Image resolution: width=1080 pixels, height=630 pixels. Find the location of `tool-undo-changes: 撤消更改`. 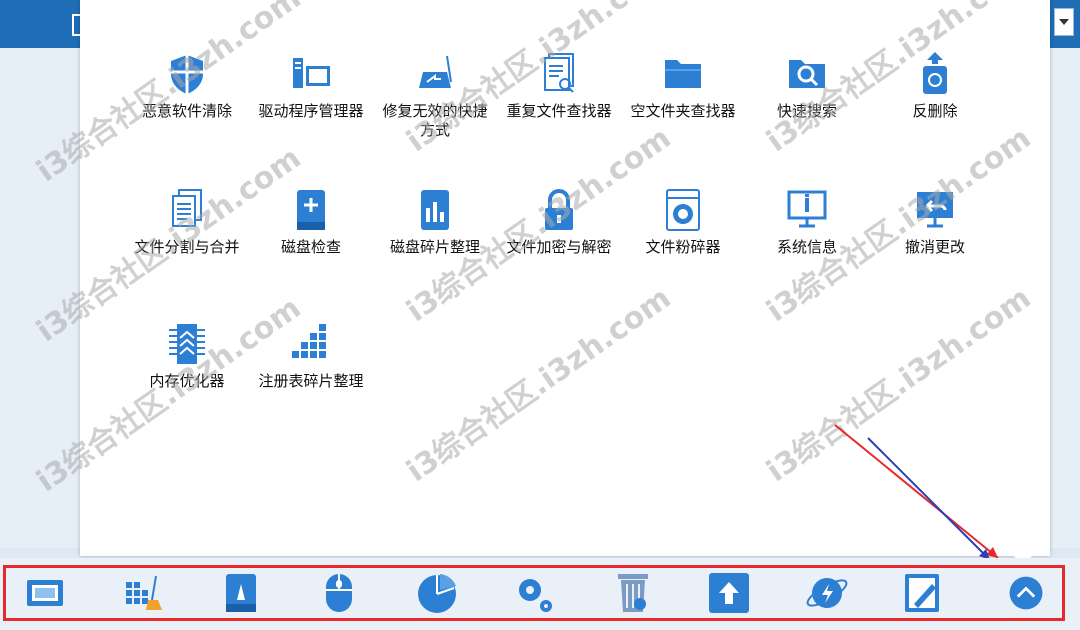

tool-undo-changes: 撤消更改 is located at coordinates (935, 222).